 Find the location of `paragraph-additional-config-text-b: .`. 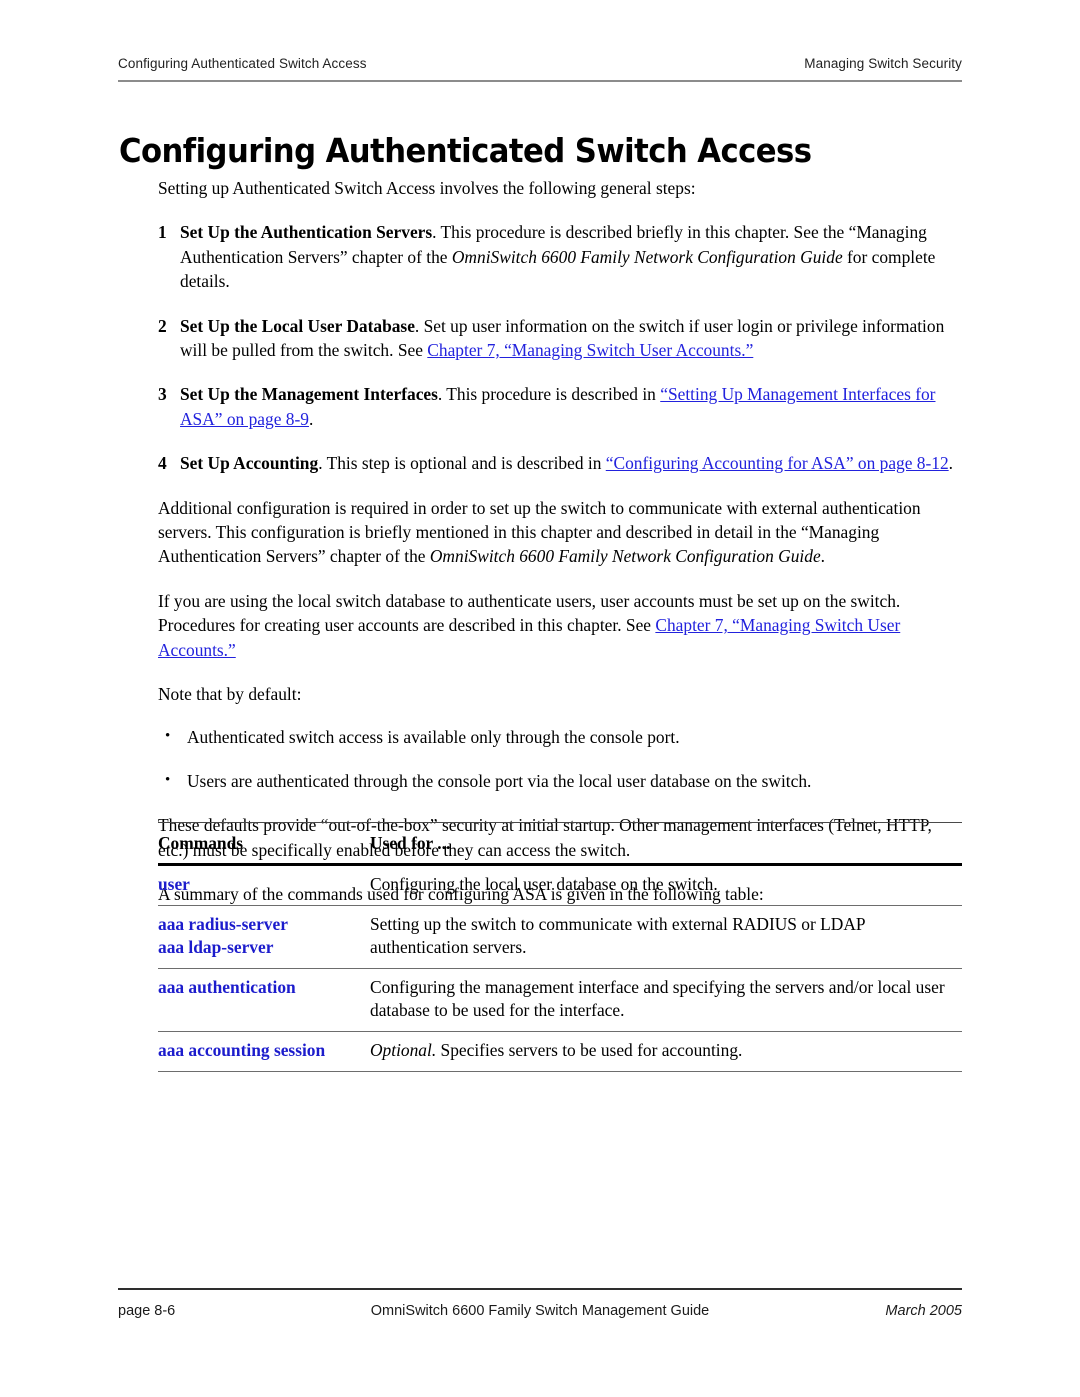

paragraph-additional-config-text-b: . is located at coordinates (823, 556).